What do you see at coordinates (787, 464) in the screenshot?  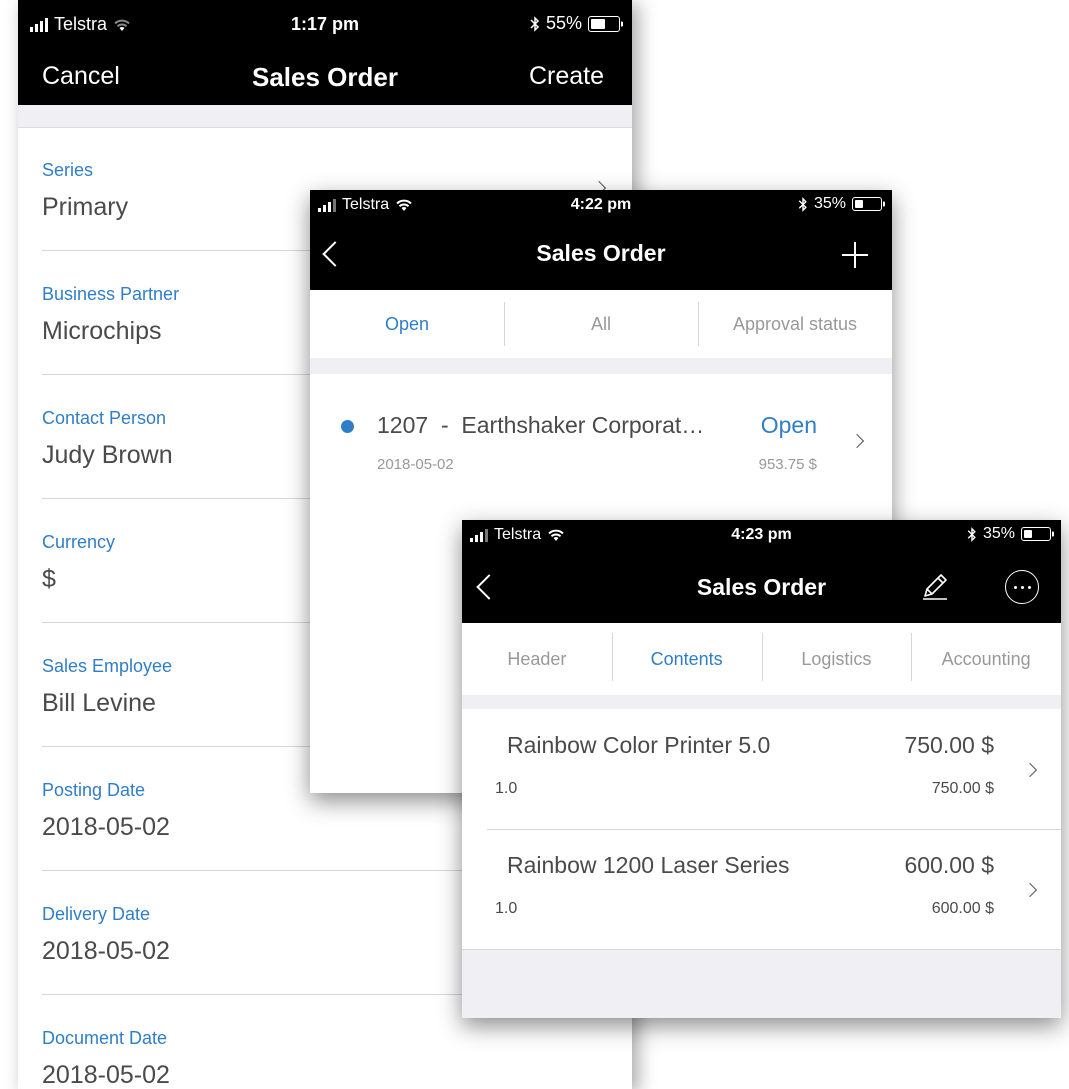 I see `order-amount: 953.75 $` at bounding box center [787, 464].